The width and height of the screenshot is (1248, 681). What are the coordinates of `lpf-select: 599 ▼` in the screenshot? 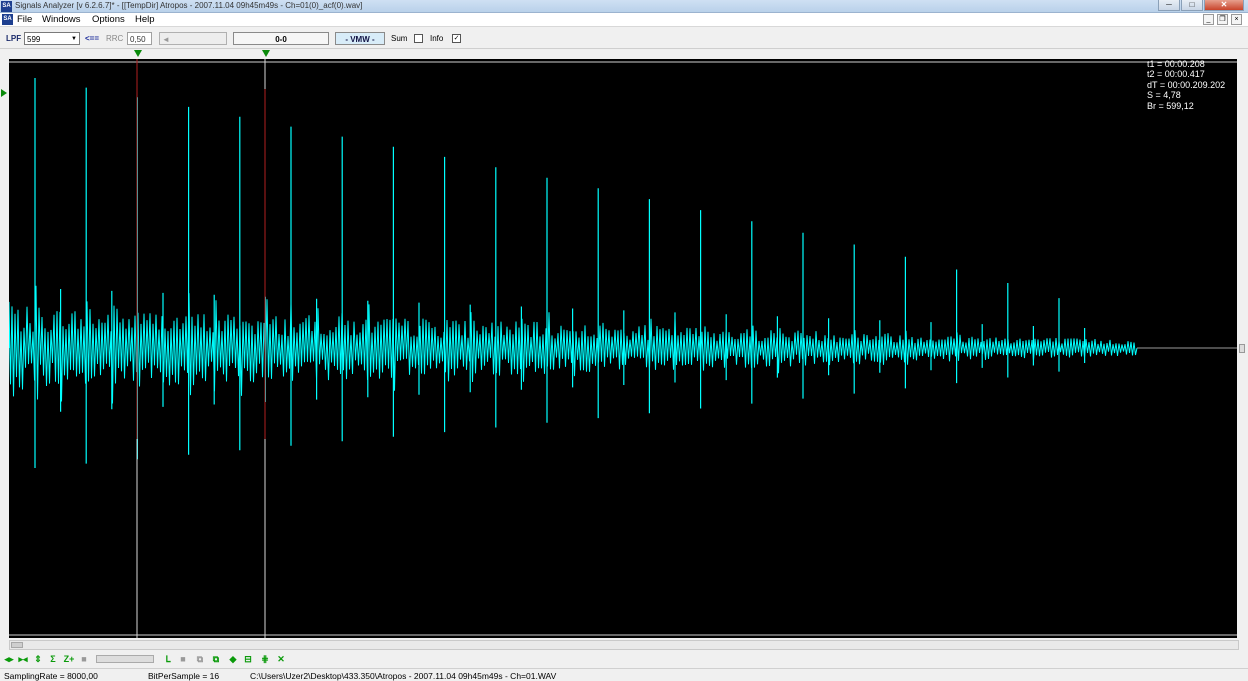 It's located at (52, 38).